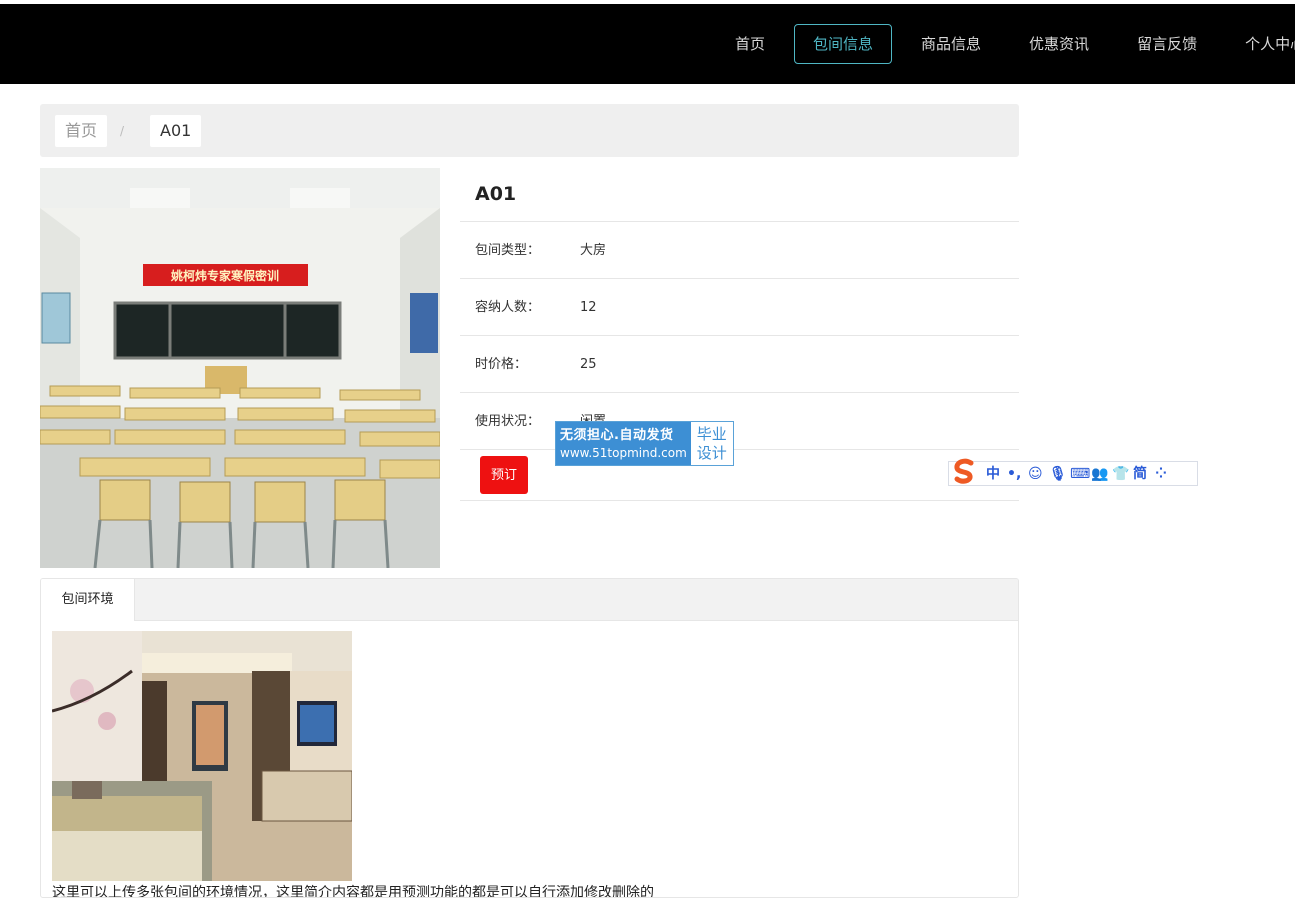  Describe the element at coordinates (739, 195) in the screenshot. I see `room-name: A01` at that location.